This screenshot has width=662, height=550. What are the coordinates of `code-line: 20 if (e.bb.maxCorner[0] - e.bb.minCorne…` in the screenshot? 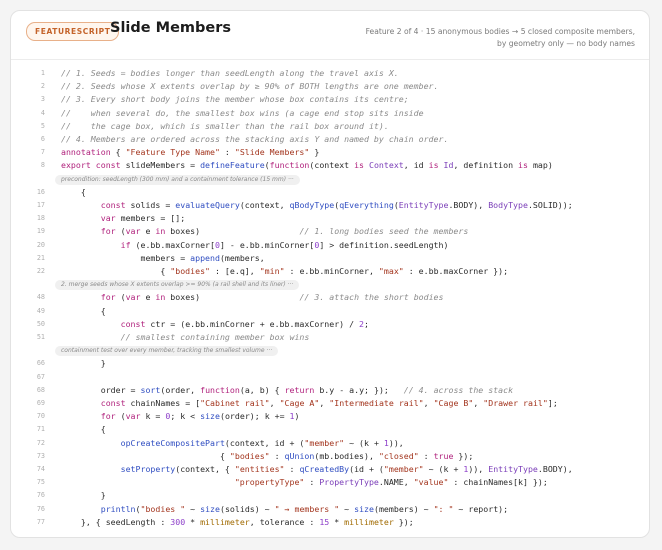 It's located at (330, 245).